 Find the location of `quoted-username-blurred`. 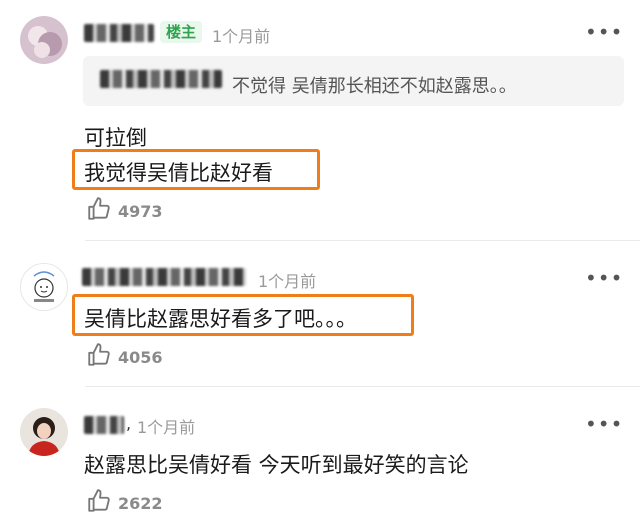

quoted-username-blurred is located at coordinates (161, 79).